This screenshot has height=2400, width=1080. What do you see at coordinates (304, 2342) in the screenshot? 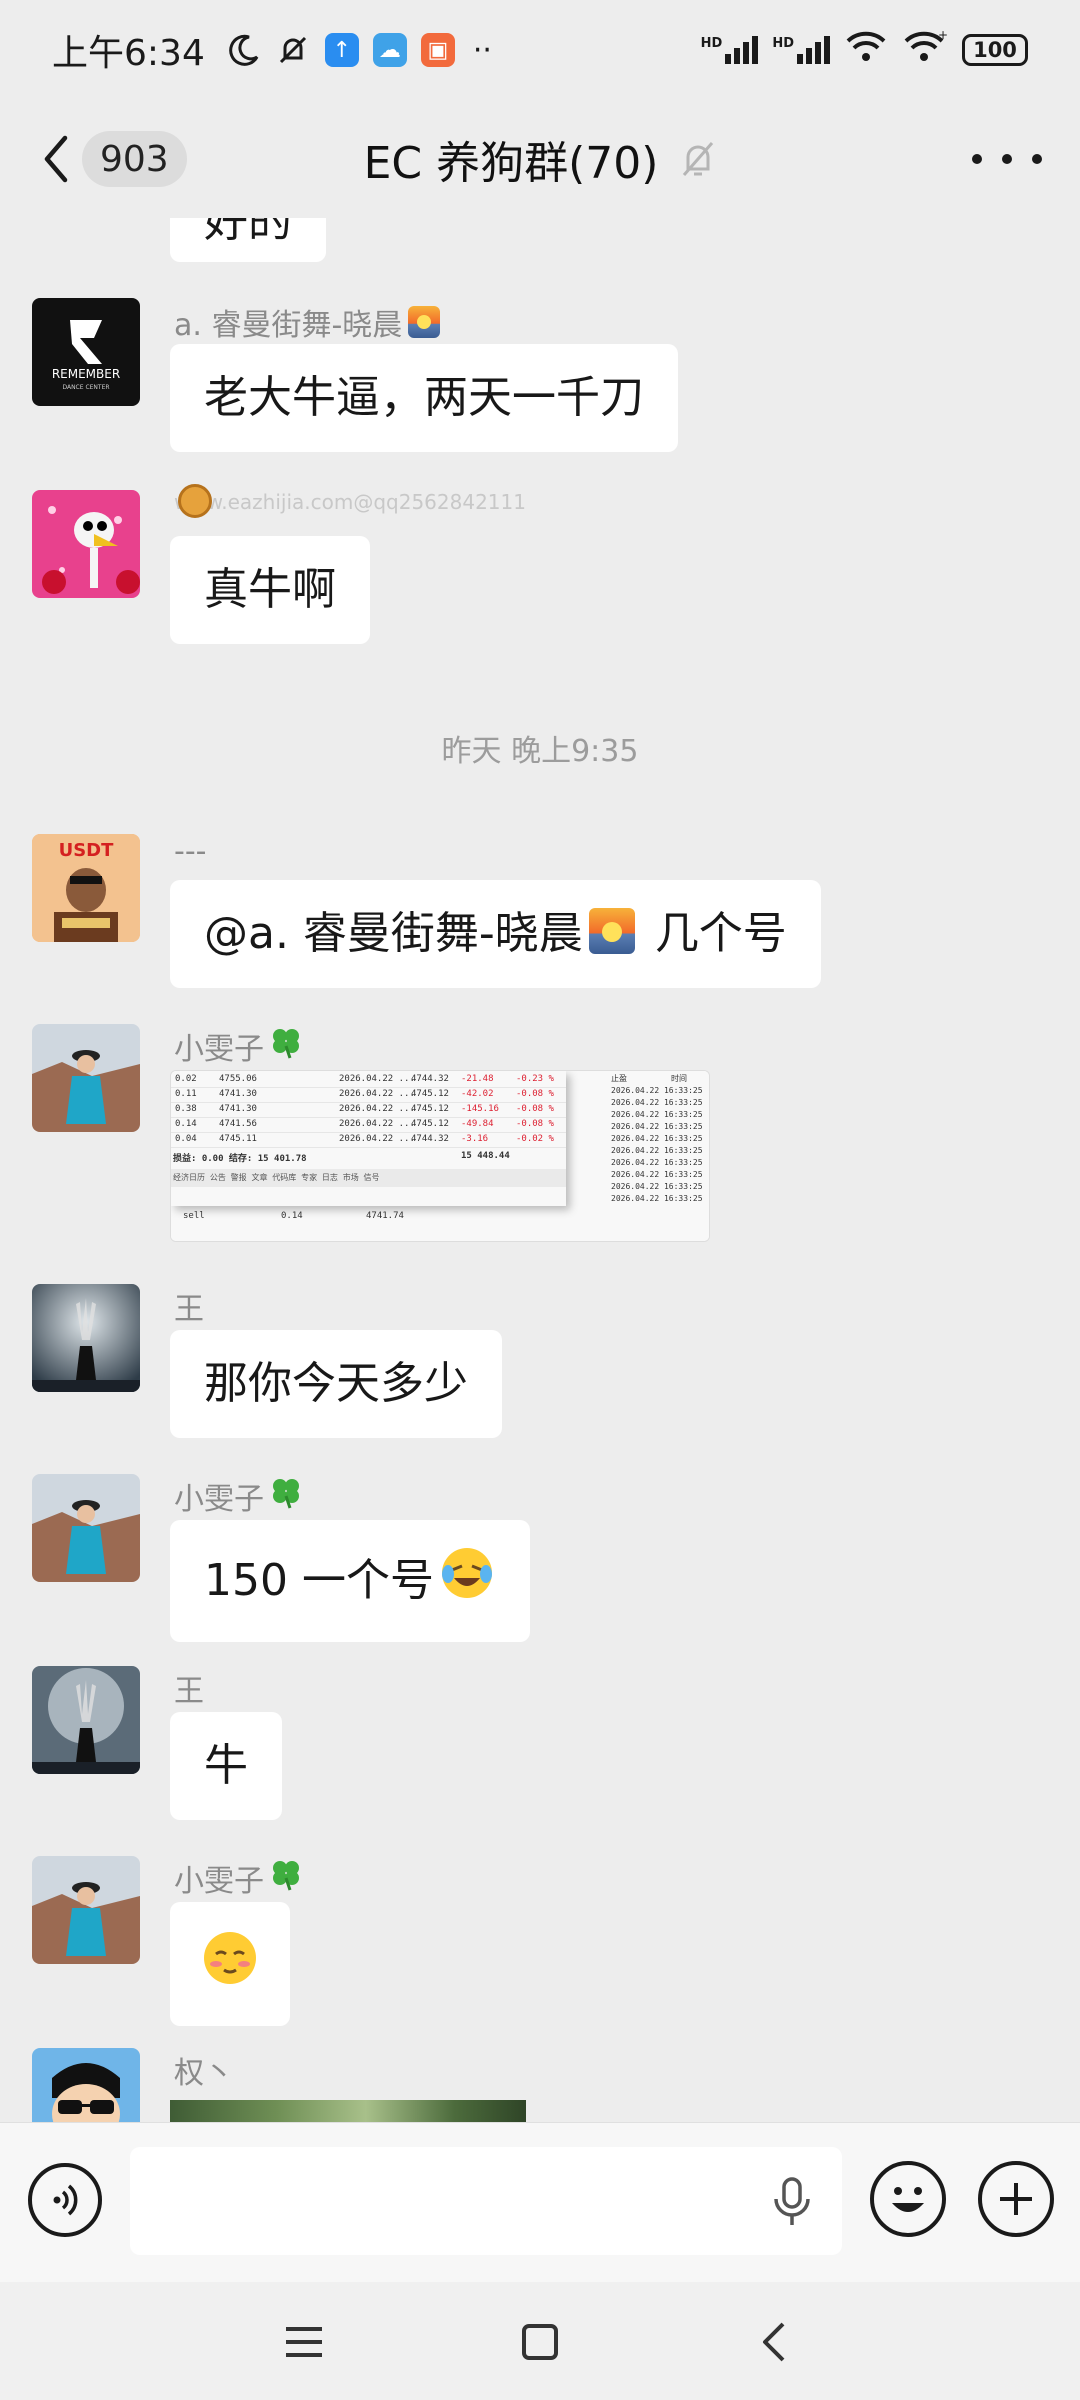
I see `recent-apps-button` at bounding box center [304, 2342].